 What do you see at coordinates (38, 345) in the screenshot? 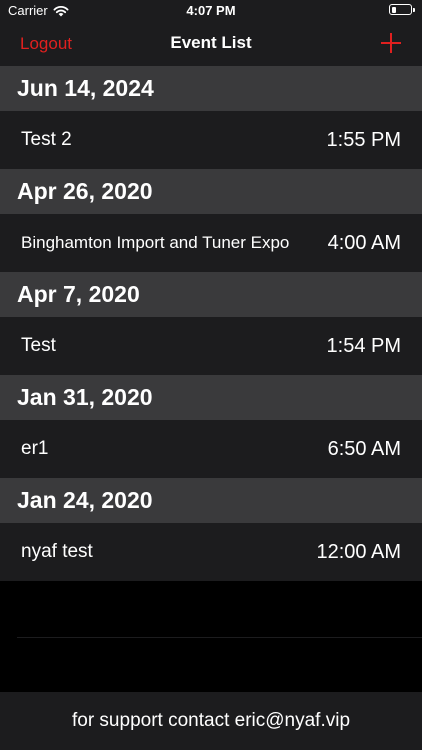
I see `event-title: Test` at bounding box center [38, 345].